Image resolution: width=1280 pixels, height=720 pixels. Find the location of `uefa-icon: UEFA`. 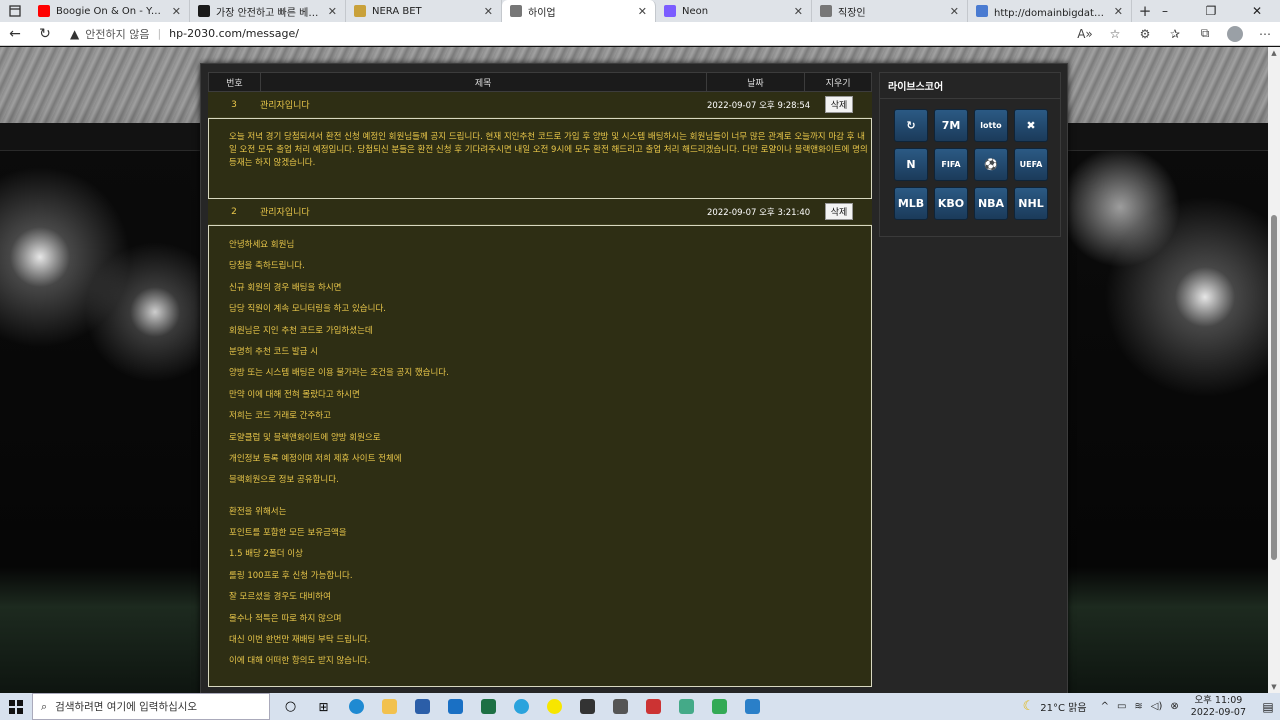

uefa-icon: UEFA is located at coordinates (1031, 164).